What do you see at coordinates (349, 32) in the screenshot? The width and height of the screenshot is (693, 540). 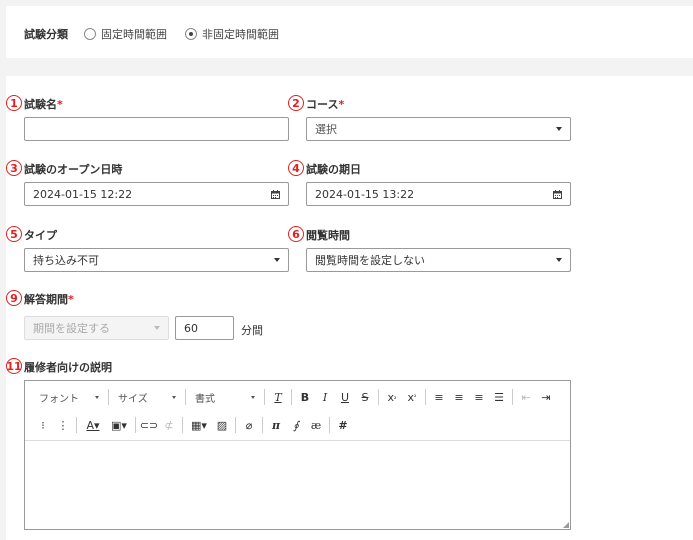 I see `exam-category-card: 試験分類 固定時間範囲 非固定時間範囲` at bounding box center [349, 32].